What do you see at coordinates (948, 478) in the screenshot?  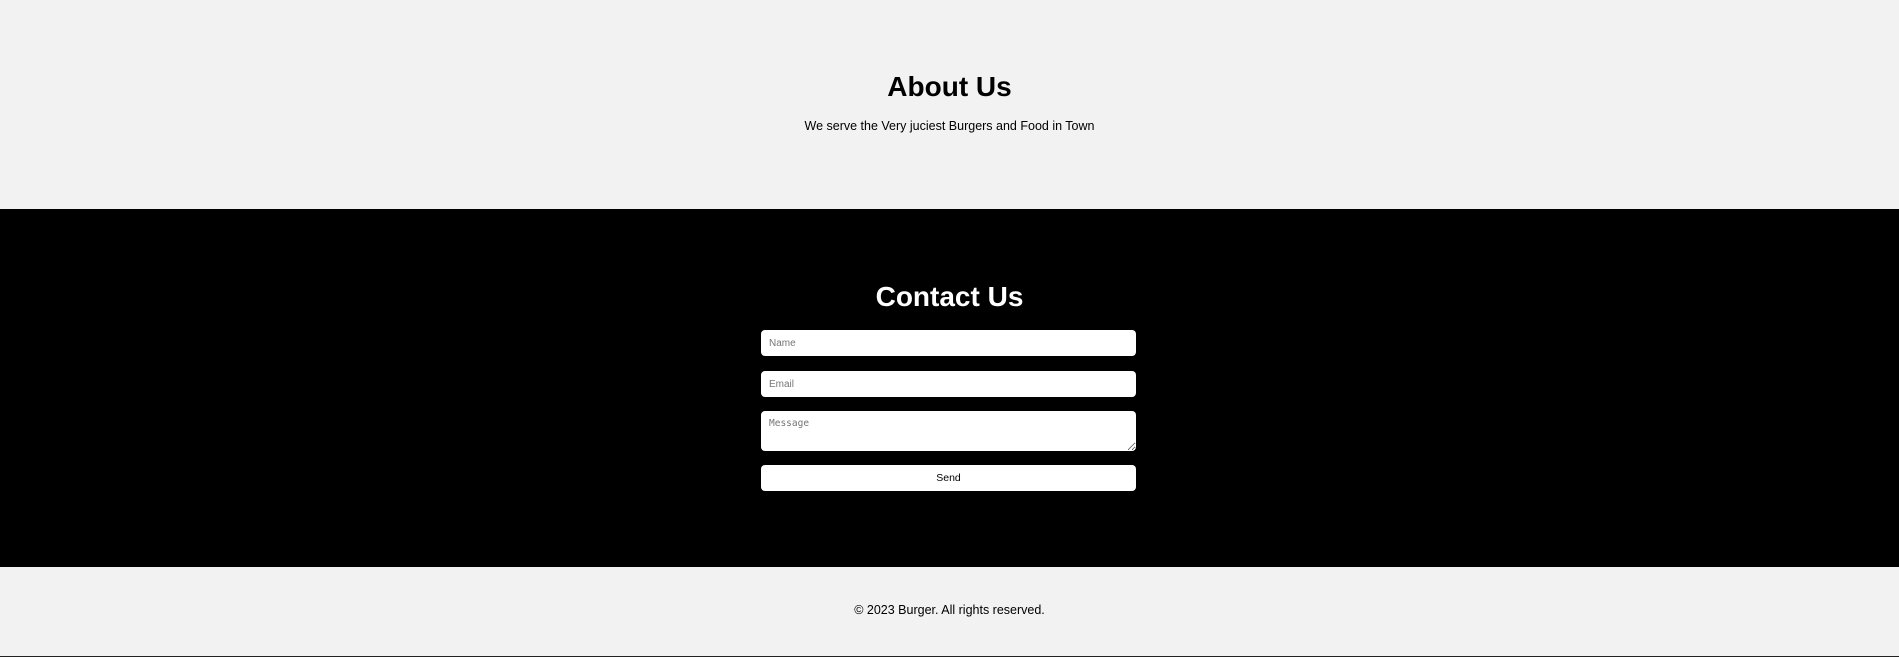 I see `send-button: Send` at bounding box center [948, 478].